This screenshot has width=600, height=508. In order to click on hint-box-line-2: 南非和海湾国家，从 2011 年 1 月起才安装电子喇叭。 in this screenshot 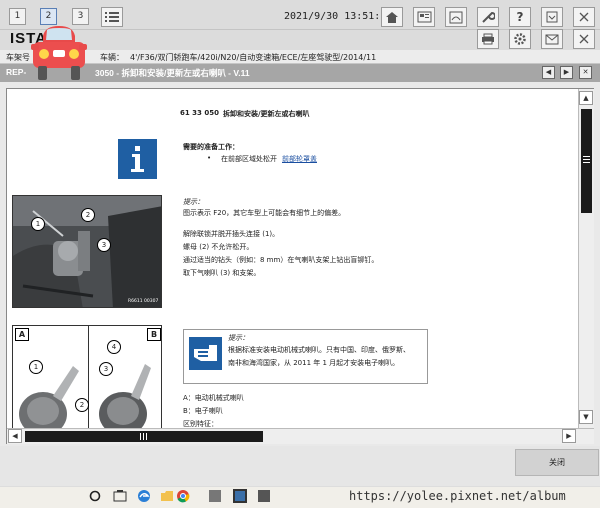, I will do `click(314, 363)`.